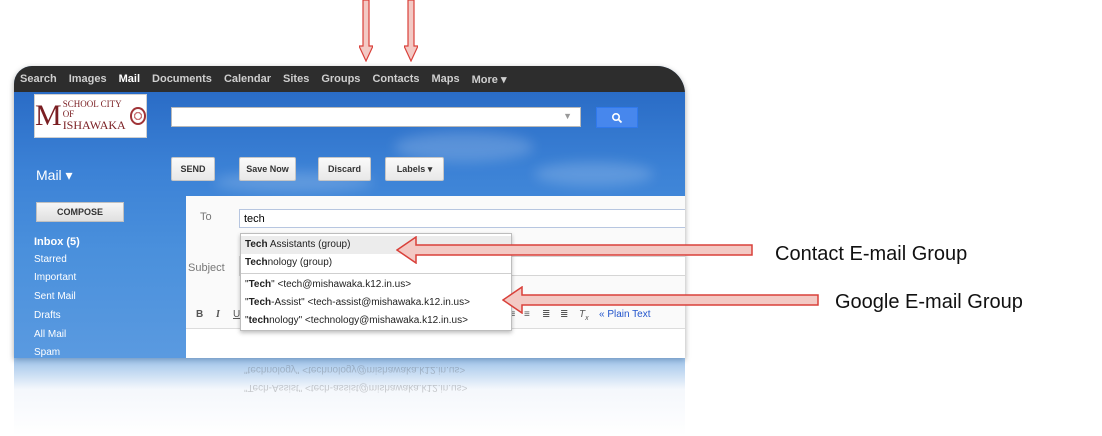  What do you see at coordinates (871, 254) in the screenshot?
I see `contact-email-group-annotation: Contact E-mail Group` at bounding box center [871, 254].